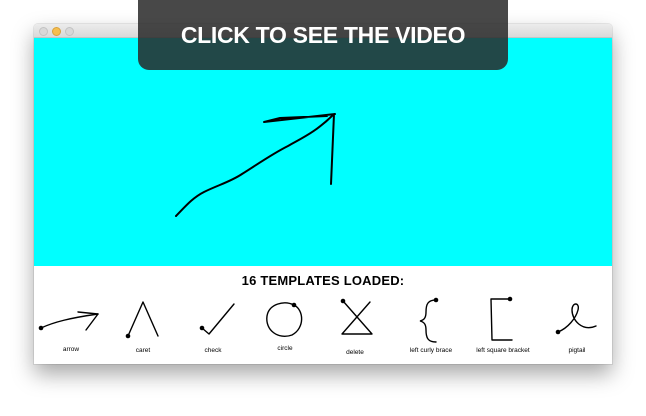  What do you see at coordinates (284, 319) in the screenshot?
I see `circle-gesture-icon` at bounding box center [284, 319].